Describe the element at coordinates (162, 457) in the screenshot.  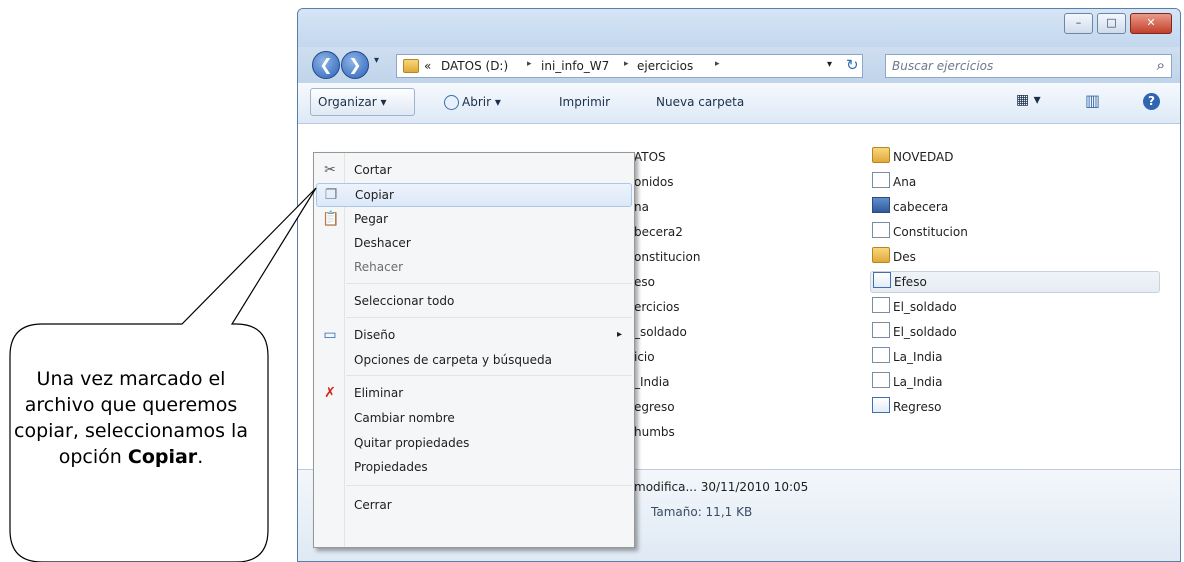
I see `callout-bold-text: Copiar` at that location.